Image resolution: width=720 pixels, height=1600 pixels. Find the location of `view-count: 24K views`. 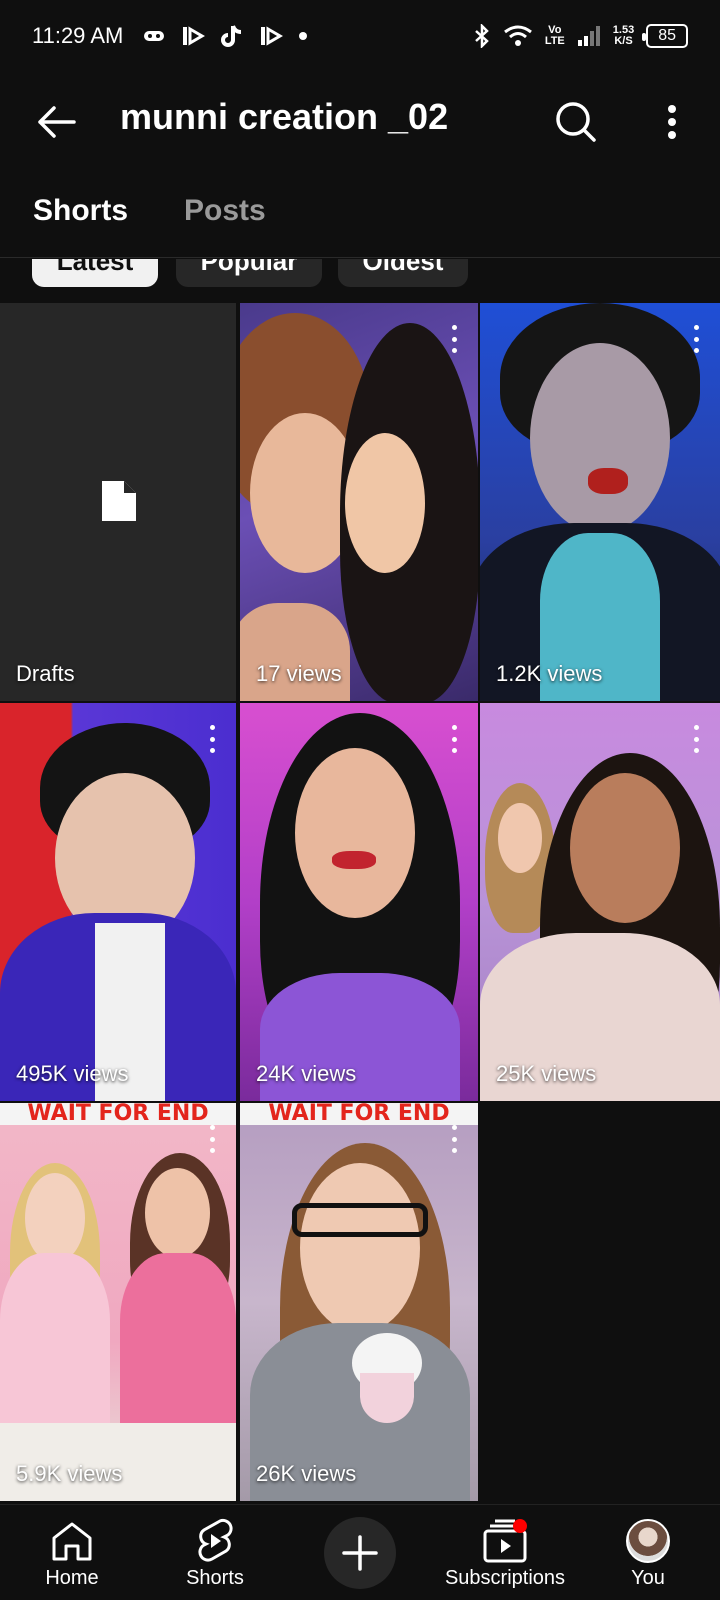

view-count: 24K views is located at coordinates (306, 1073).